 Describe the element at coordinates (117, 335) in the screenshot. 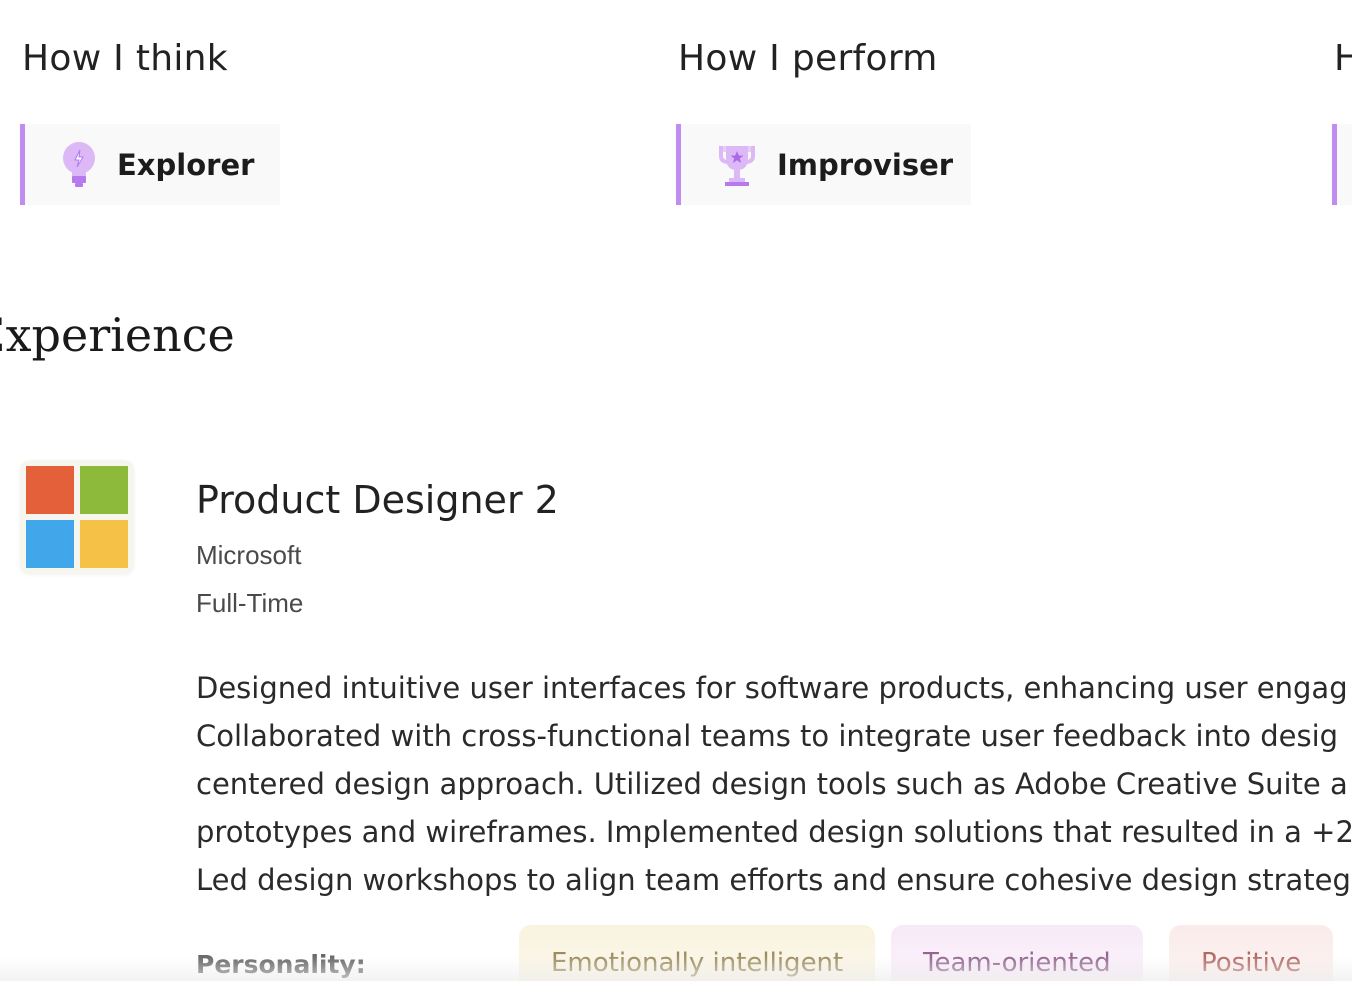

I see `experience-section-title: Experience` at that location.